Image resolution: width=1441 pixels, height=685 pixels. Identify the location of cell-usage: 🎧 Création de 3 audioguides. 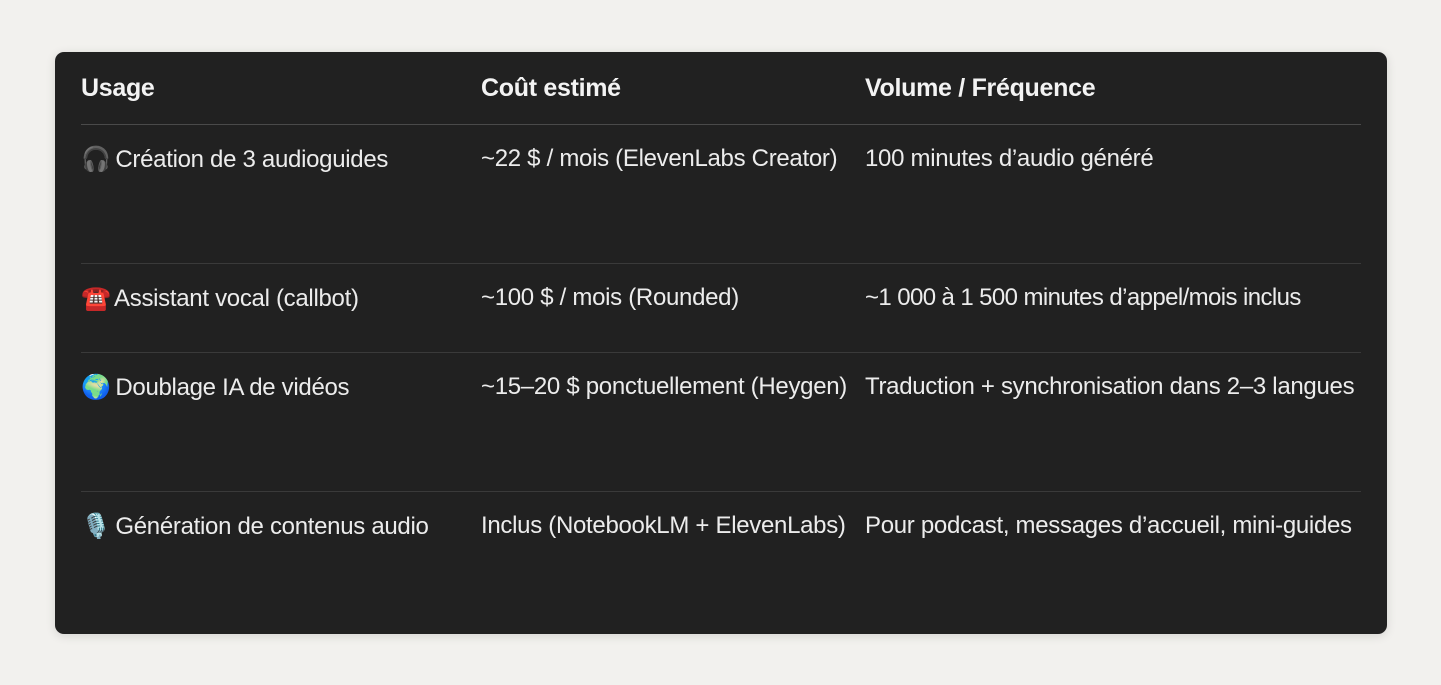
(281, 194).